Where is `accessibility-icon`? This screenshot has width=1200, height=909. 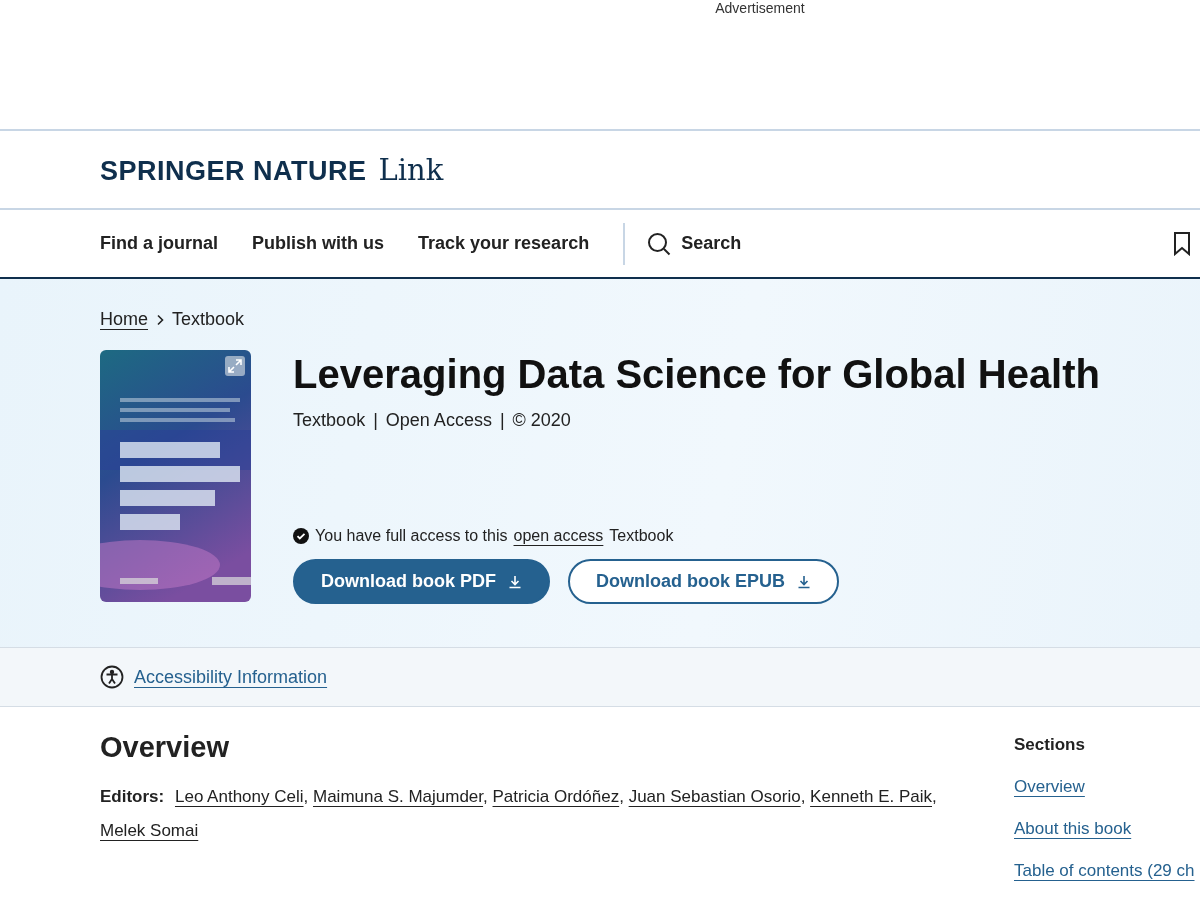
accessibility-icon is located at coordinates (112, 677).